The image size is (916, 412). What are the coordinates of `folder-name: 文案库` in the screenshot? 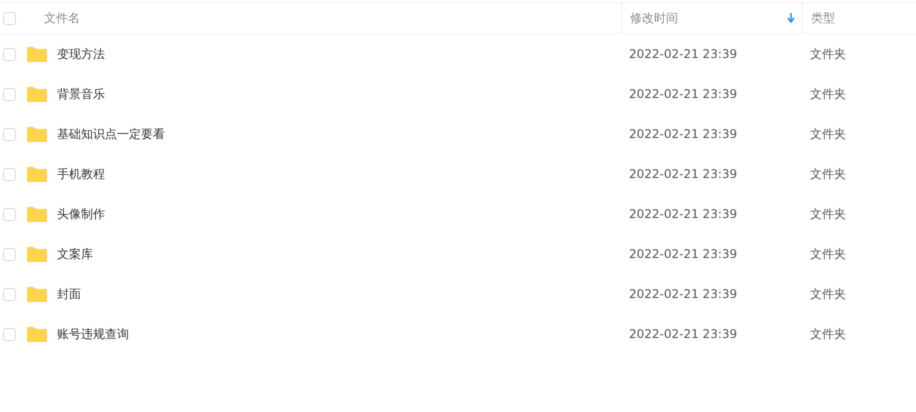 It's located at (75, 254).